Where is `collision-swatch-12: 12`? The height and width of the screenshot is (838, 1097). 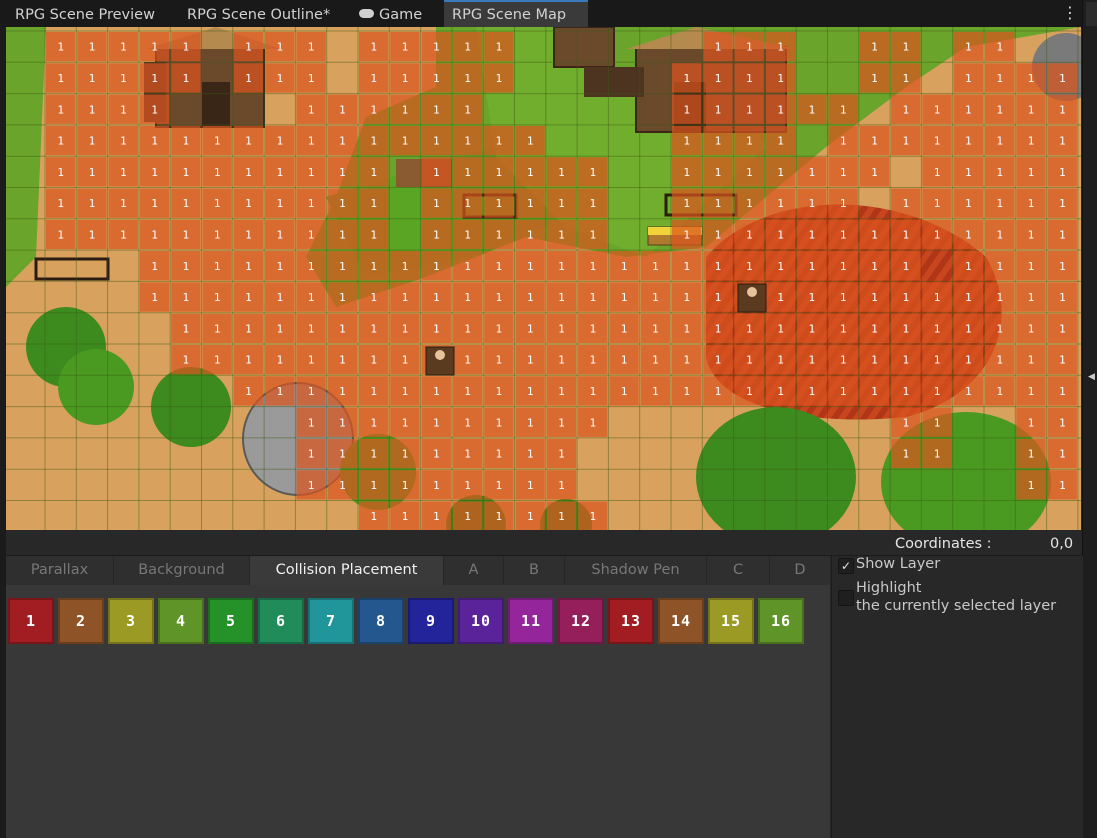
collision-swatch-12: 12 is located at coordinates (581, 621).